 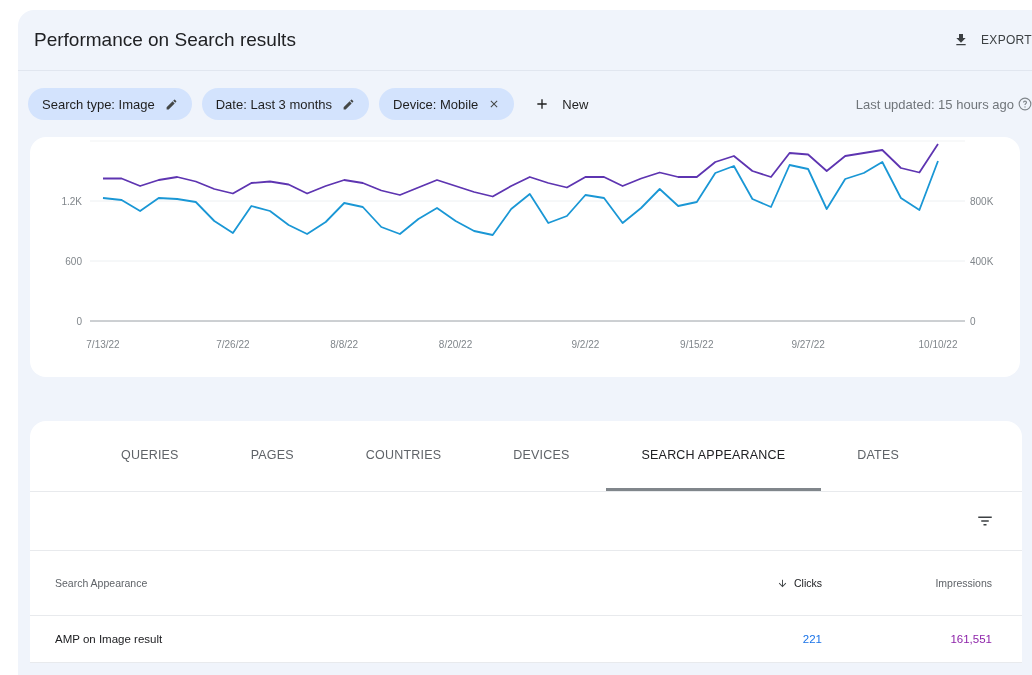 I want to click on x-axis-label: 7/13/22, so click(x=103, y=344).